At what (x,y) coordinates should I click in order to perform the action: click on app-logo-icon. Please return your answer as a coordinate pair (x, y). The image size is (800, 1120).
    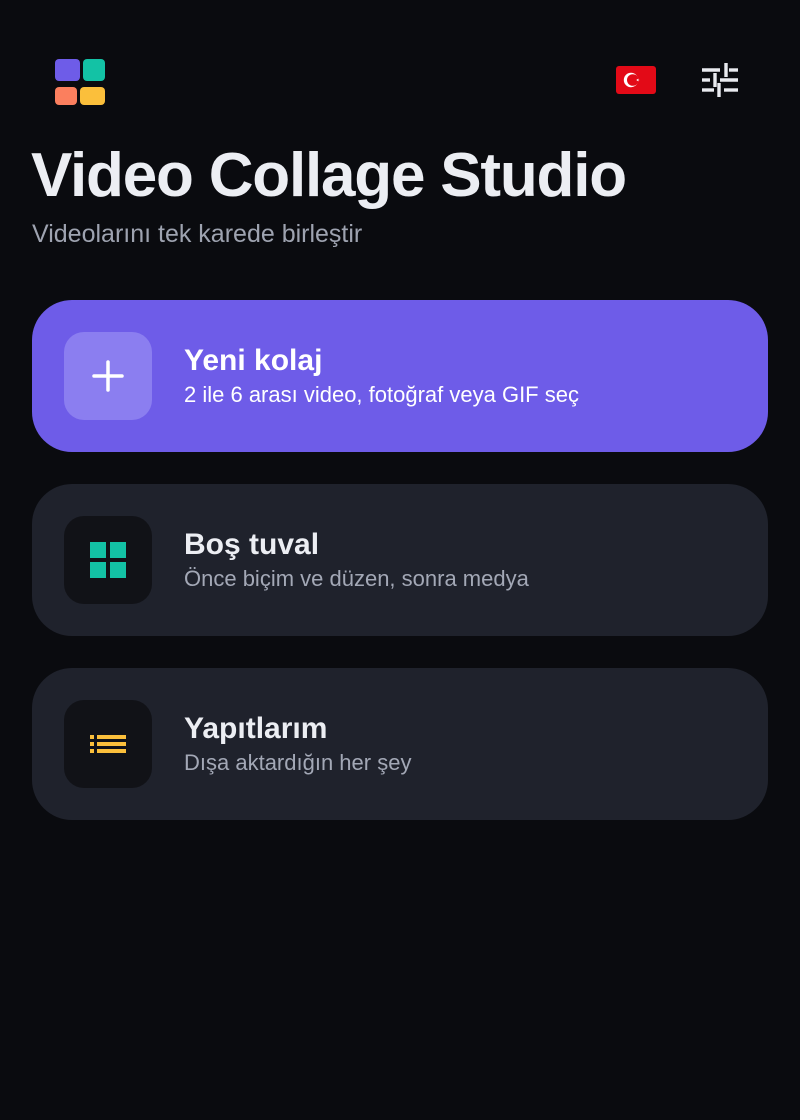
    Looking at the image, I should click on (80, 82).